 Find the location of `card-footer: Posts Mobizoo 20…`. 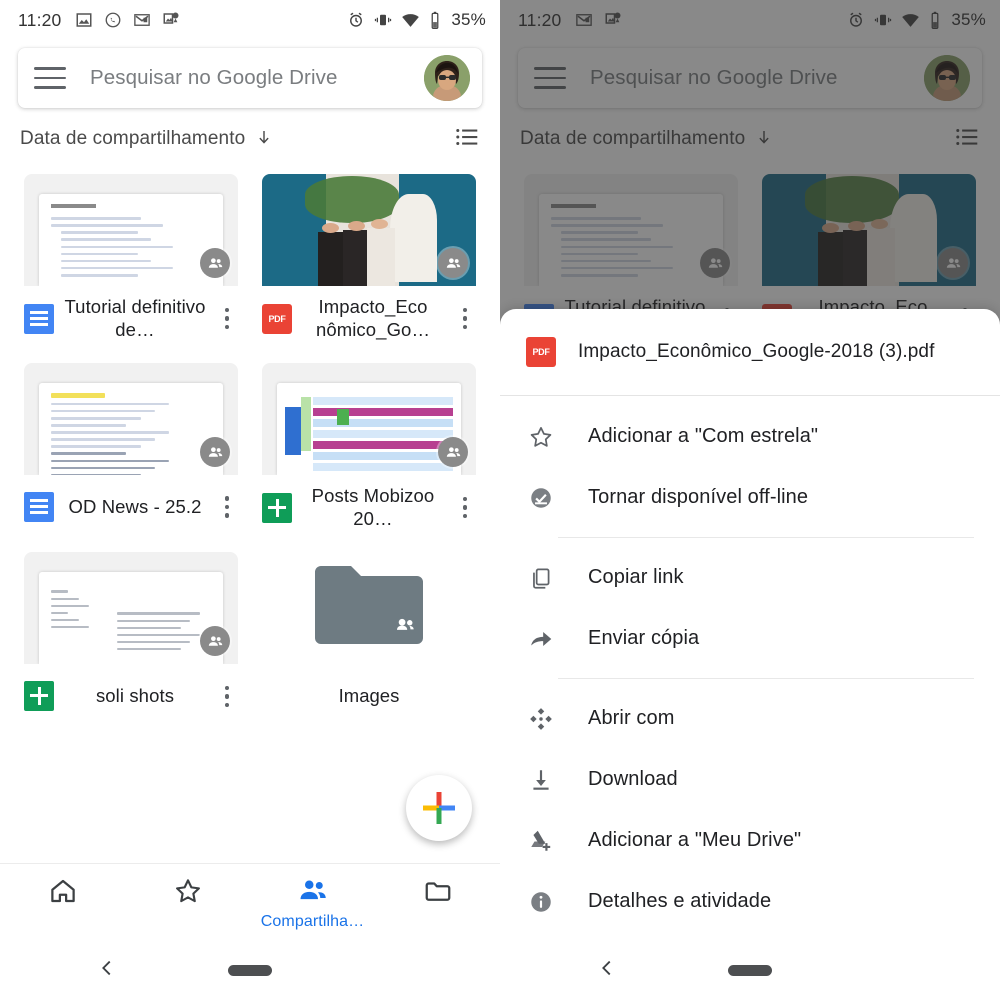

card-footer: Posts Mobizoo 20… is located at coordinates (369, 502).